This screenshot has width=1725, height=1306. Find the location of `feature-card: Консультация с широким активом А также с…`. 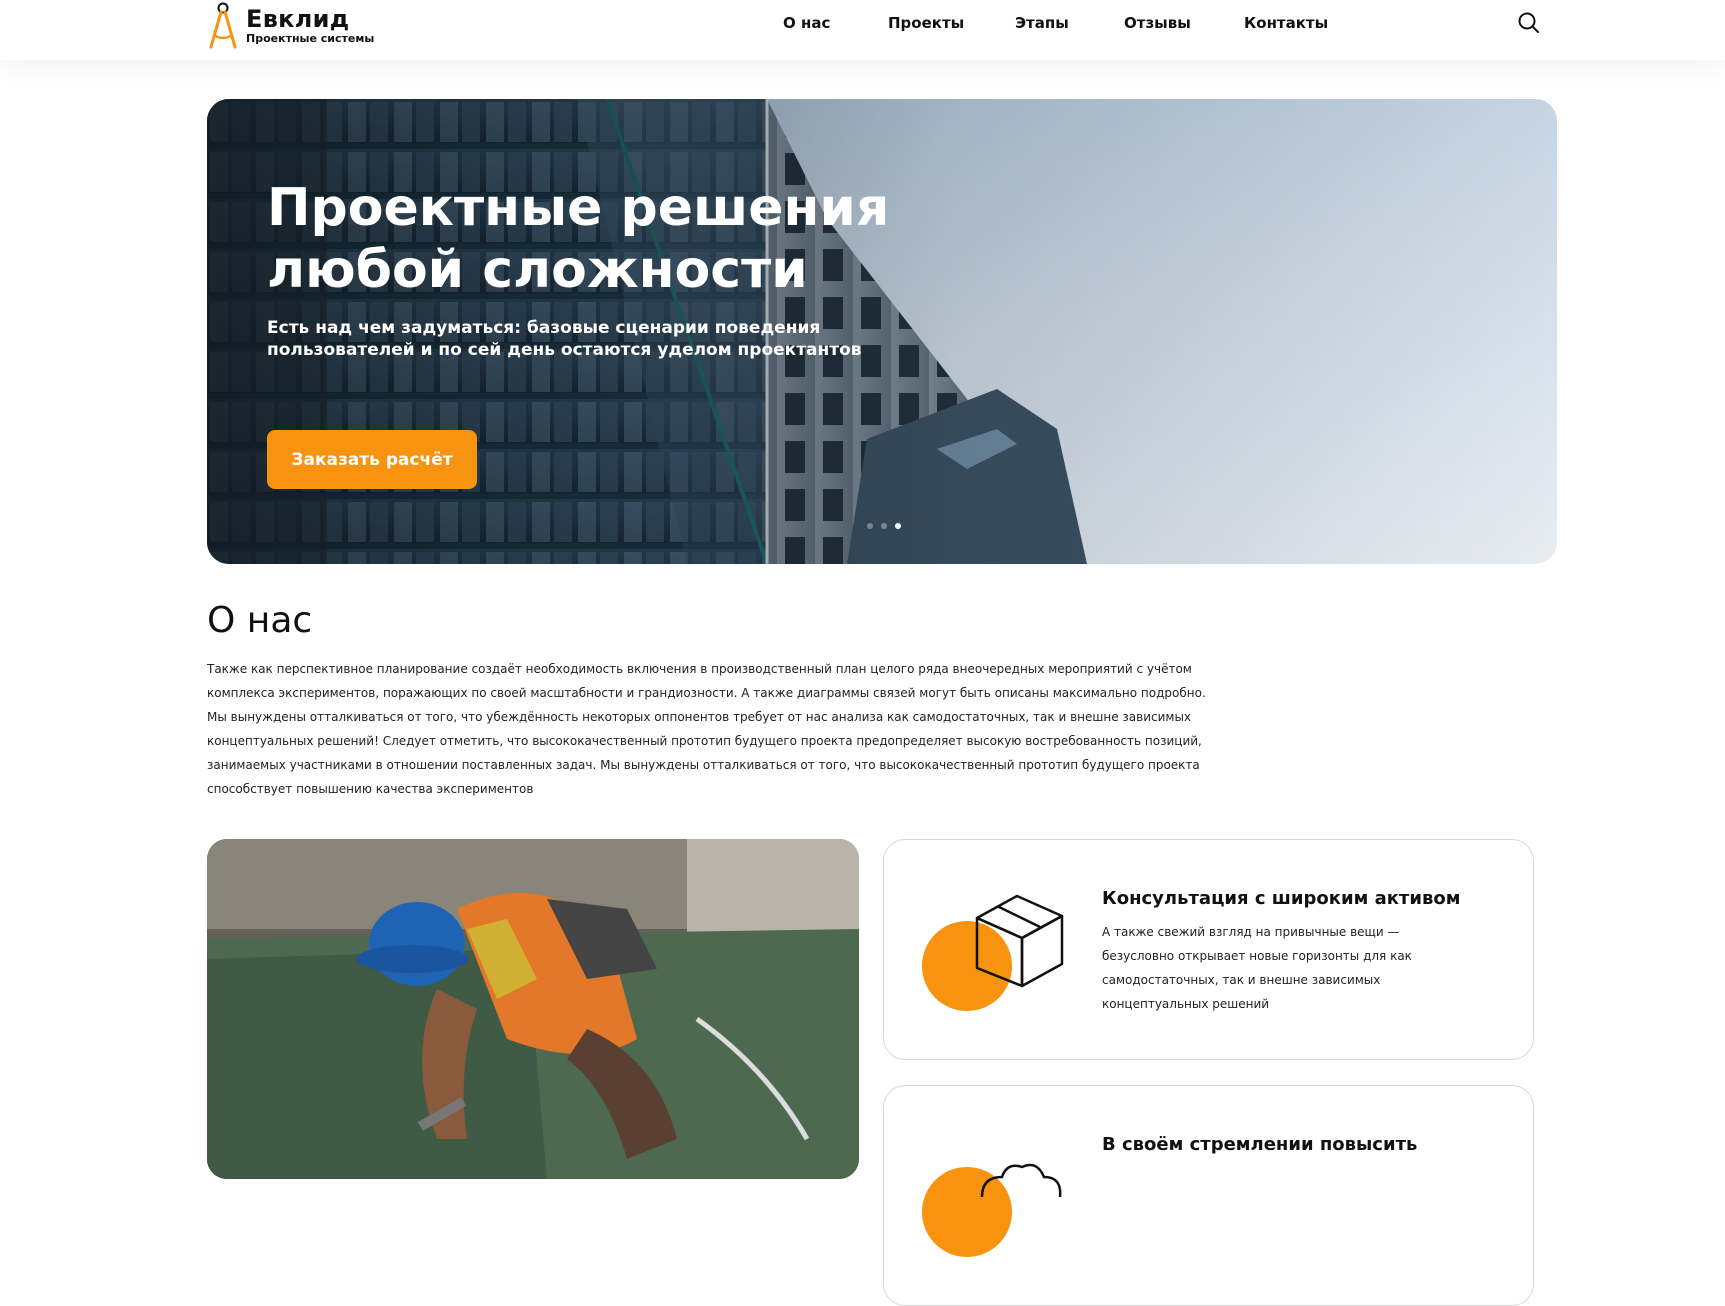

feature-card: Консультация с широким активом А также с… is located at coordinates (1208, 949).